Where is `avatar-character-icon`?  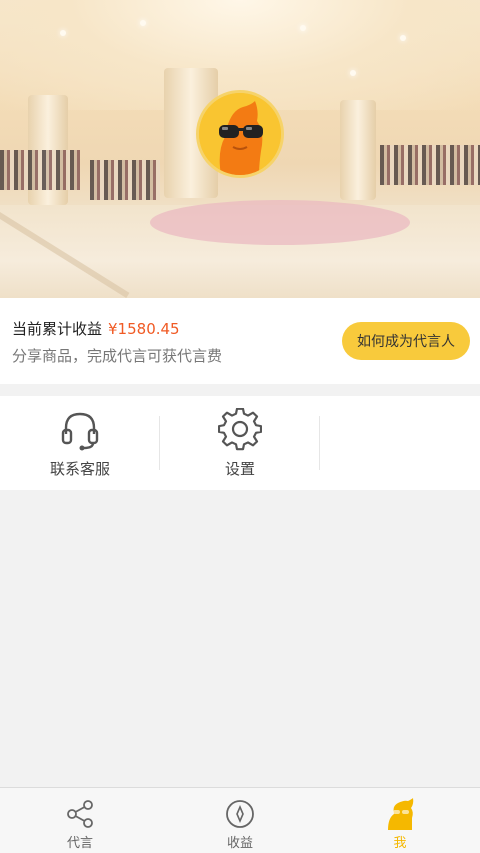
avatar-character-icon is located at coordinates (240, 134).